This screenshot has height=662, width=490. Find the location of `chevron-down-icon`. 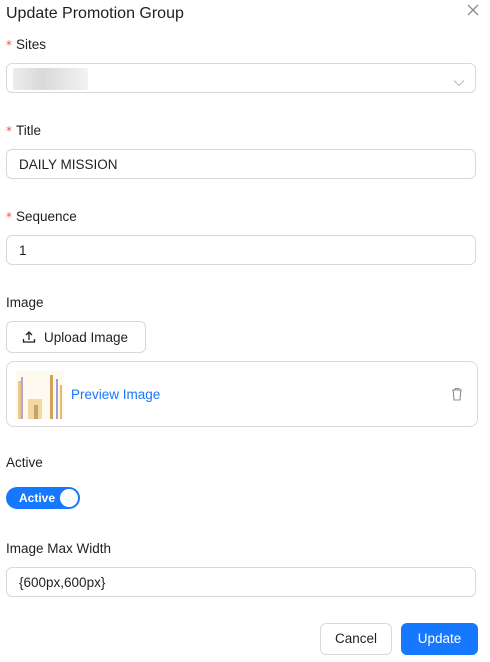

chevron-down-icon is located at coordinates (459, 83).